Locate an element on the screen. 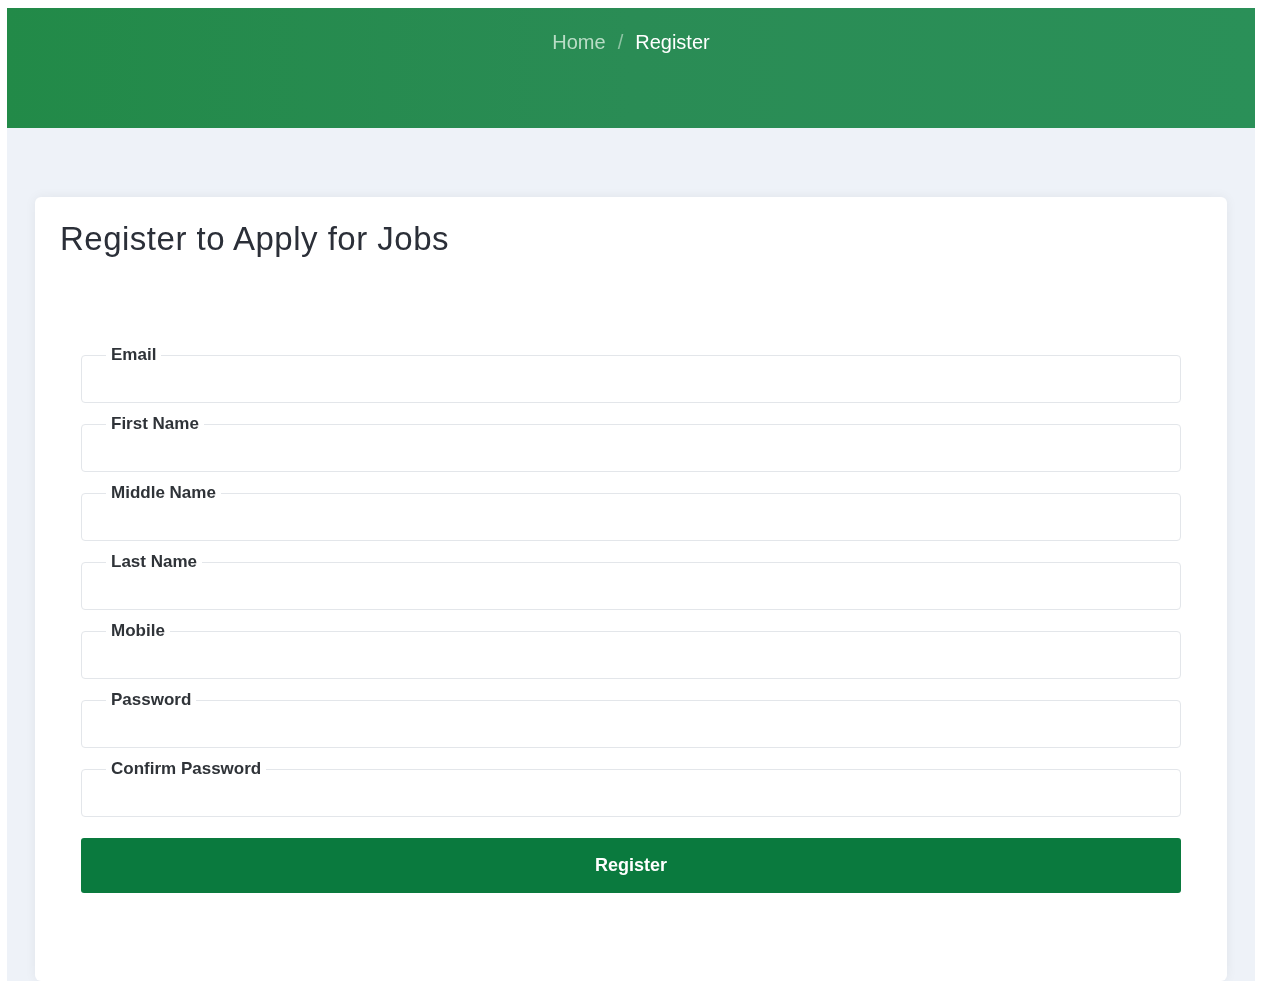  field-label: Mobile is located at coordinates (138, 631).